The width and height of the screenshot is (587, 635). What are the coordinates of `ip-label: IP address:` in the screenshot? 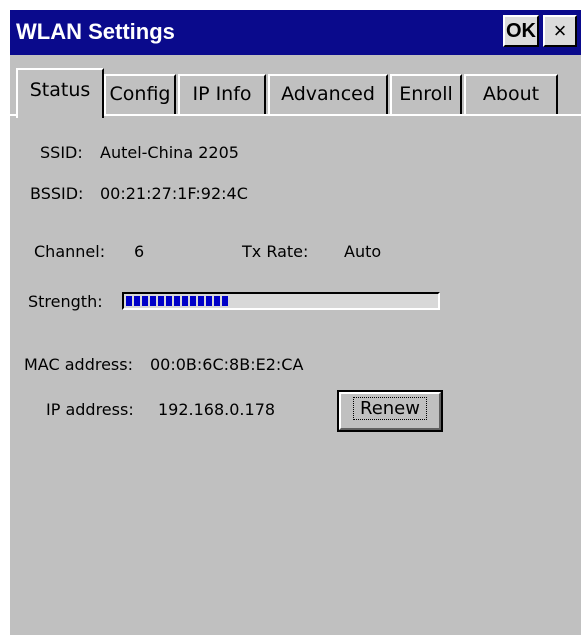 It's located at (90, 409).